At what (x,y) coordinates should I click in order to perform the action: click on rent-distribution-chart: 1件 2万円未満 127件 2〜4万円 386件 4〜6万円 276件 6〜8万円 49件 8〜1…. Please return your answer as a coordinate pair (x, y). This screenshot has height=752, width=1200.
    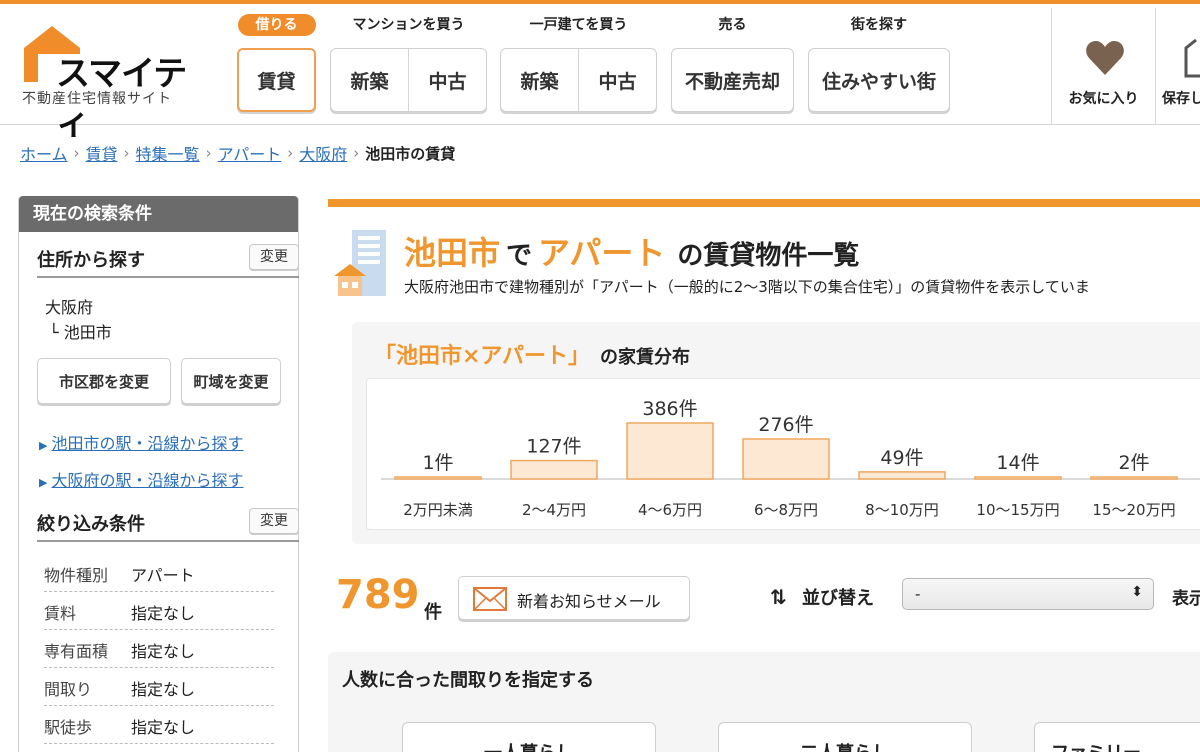
    Looking at the image, I should click on (783, 454).